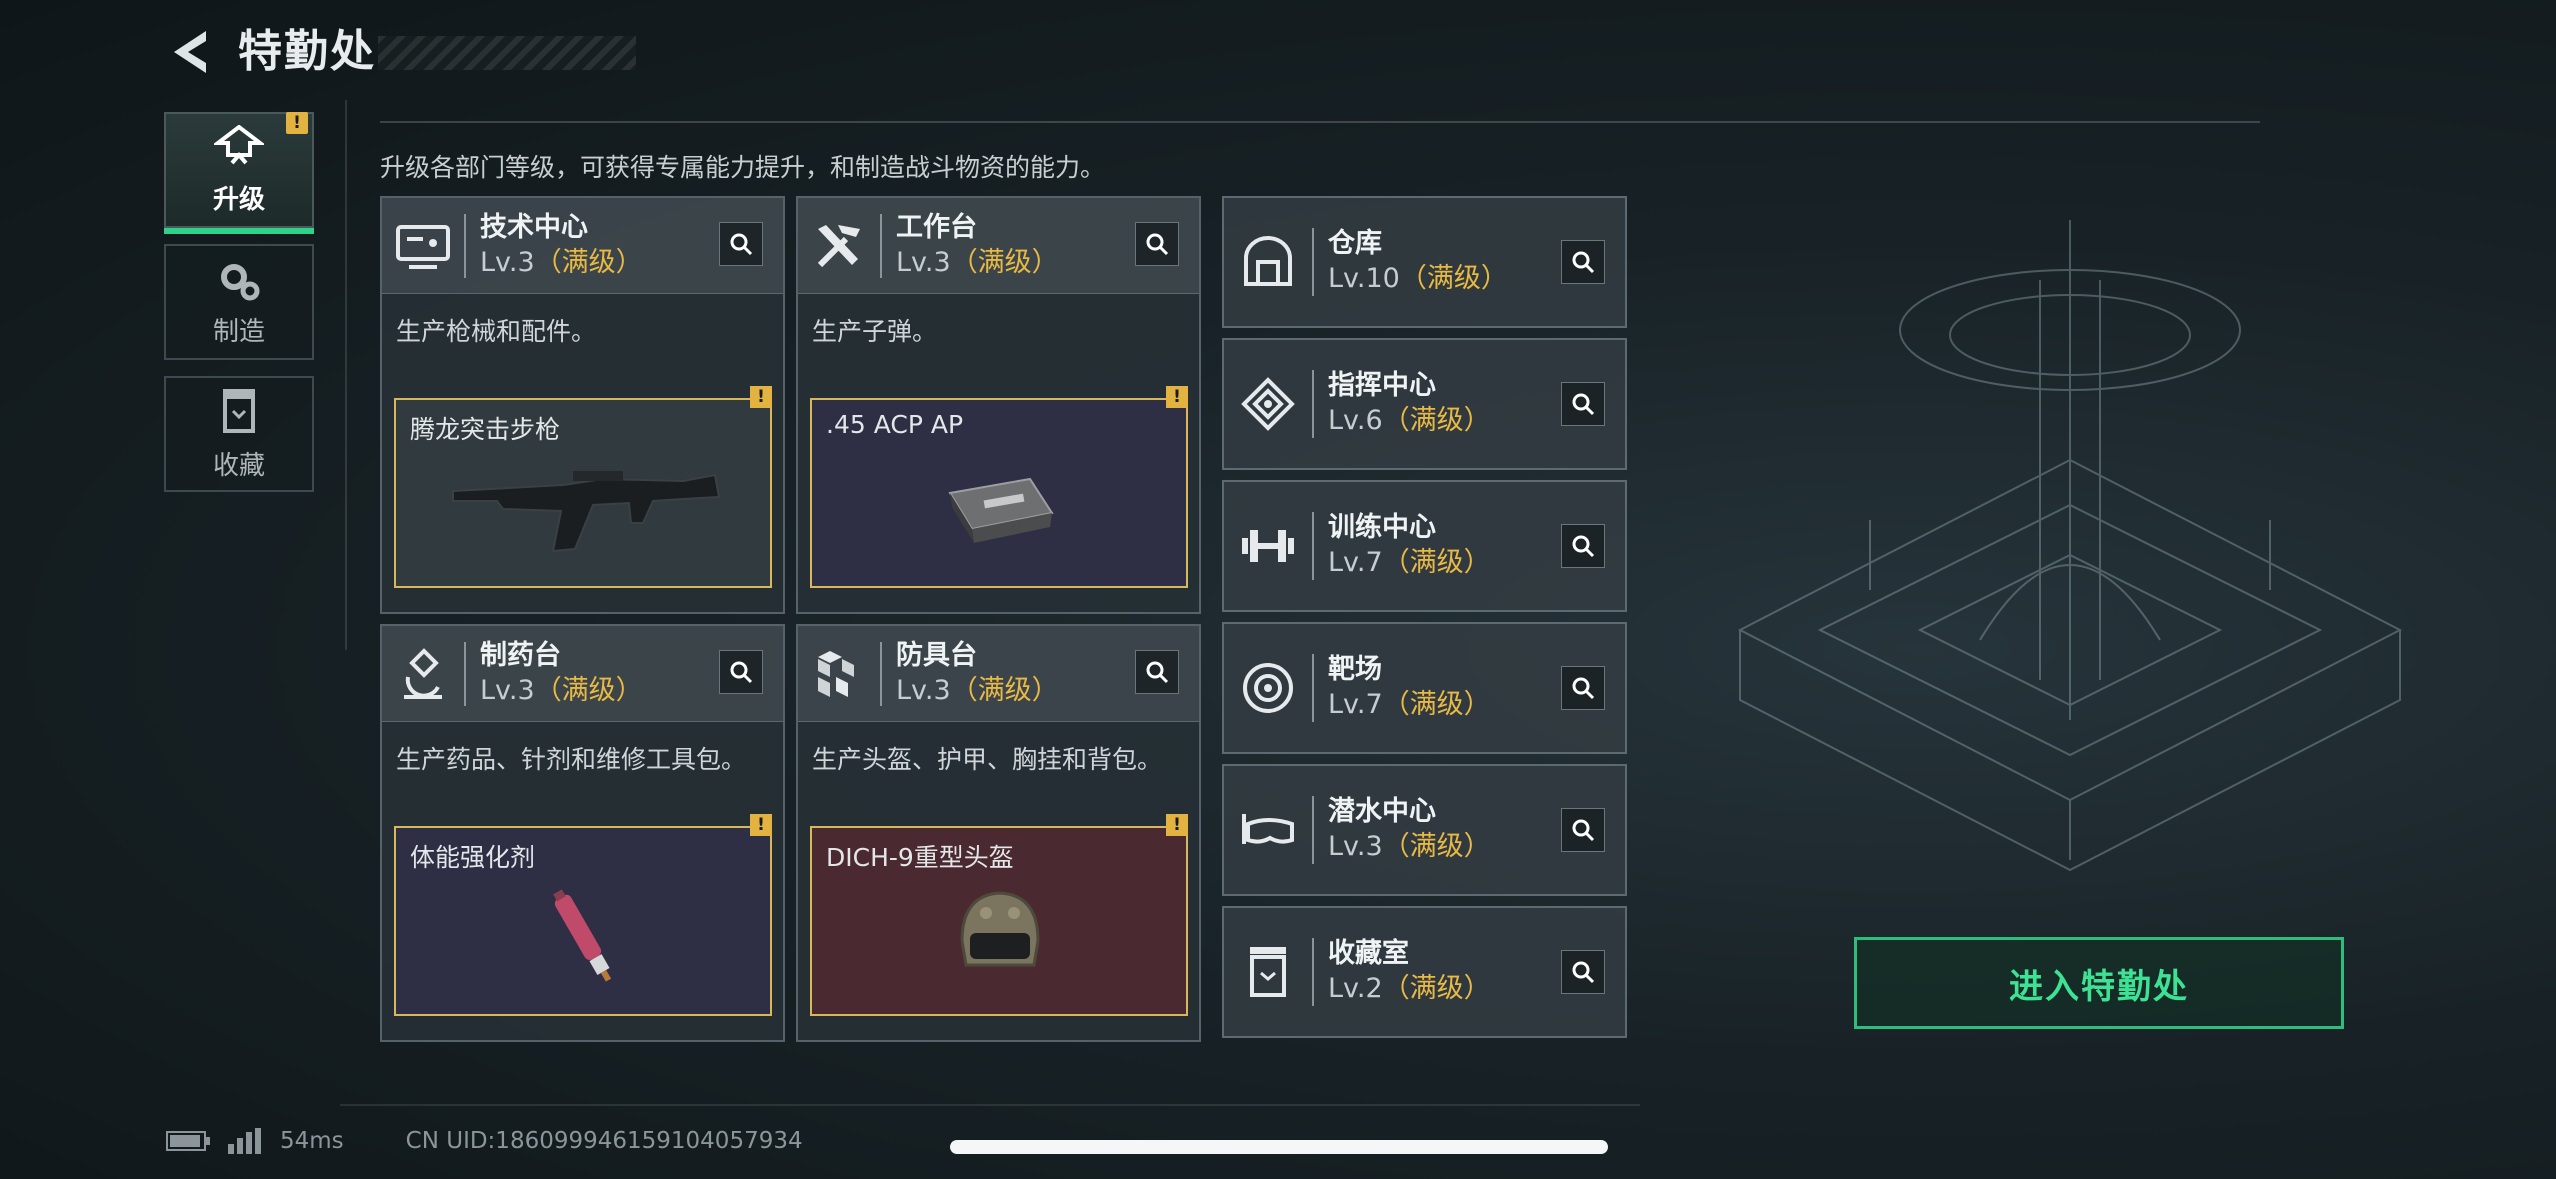  I want to click on back-button, so click(190, 52).